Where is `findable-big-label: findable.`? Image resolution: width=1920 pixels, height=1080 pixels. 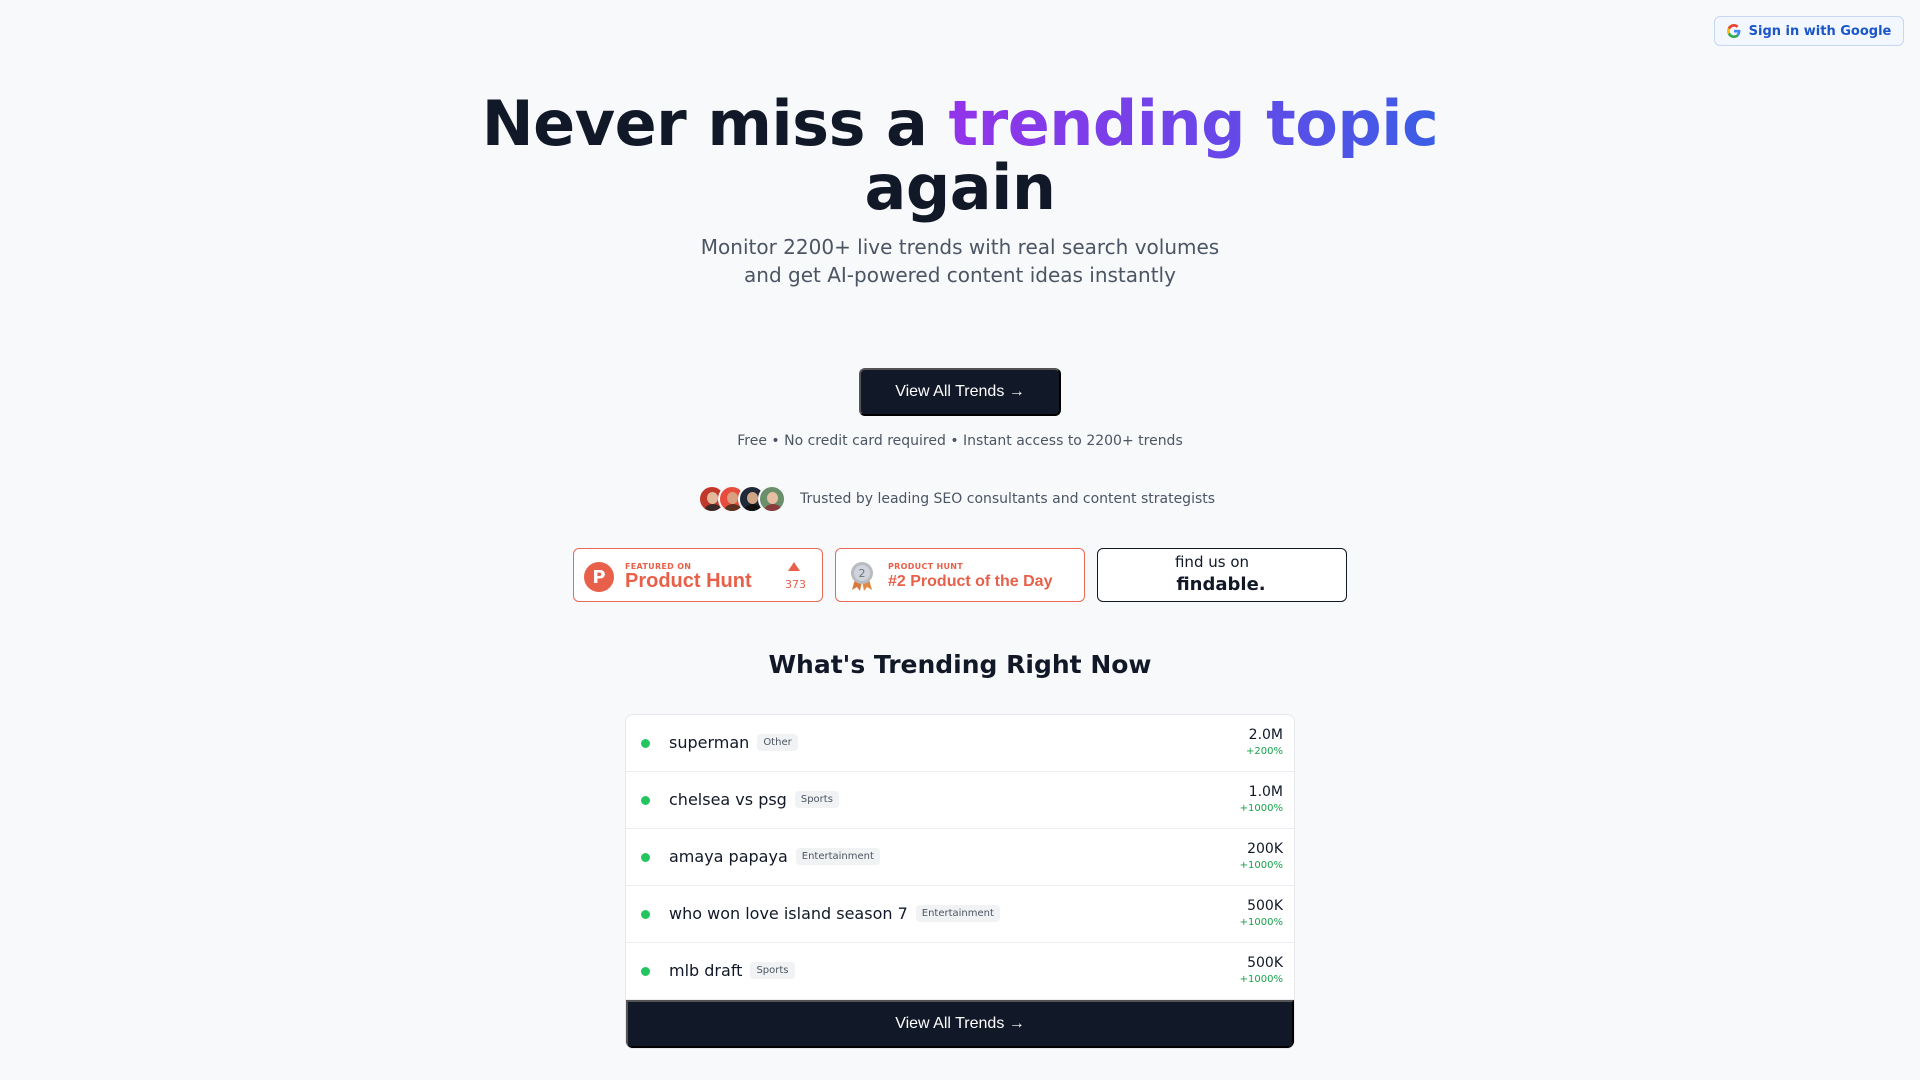 findable-big-label: findable. is located at coordinates (1221, 584).